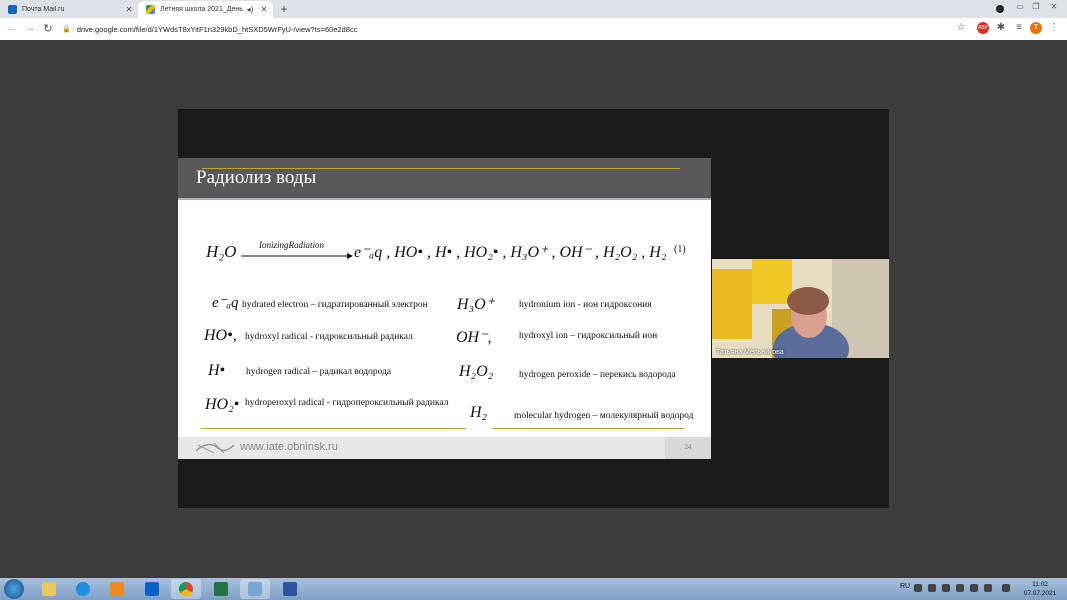  I want to click on equation-arrow-label: IonizingRadiation, so click(291, 245).